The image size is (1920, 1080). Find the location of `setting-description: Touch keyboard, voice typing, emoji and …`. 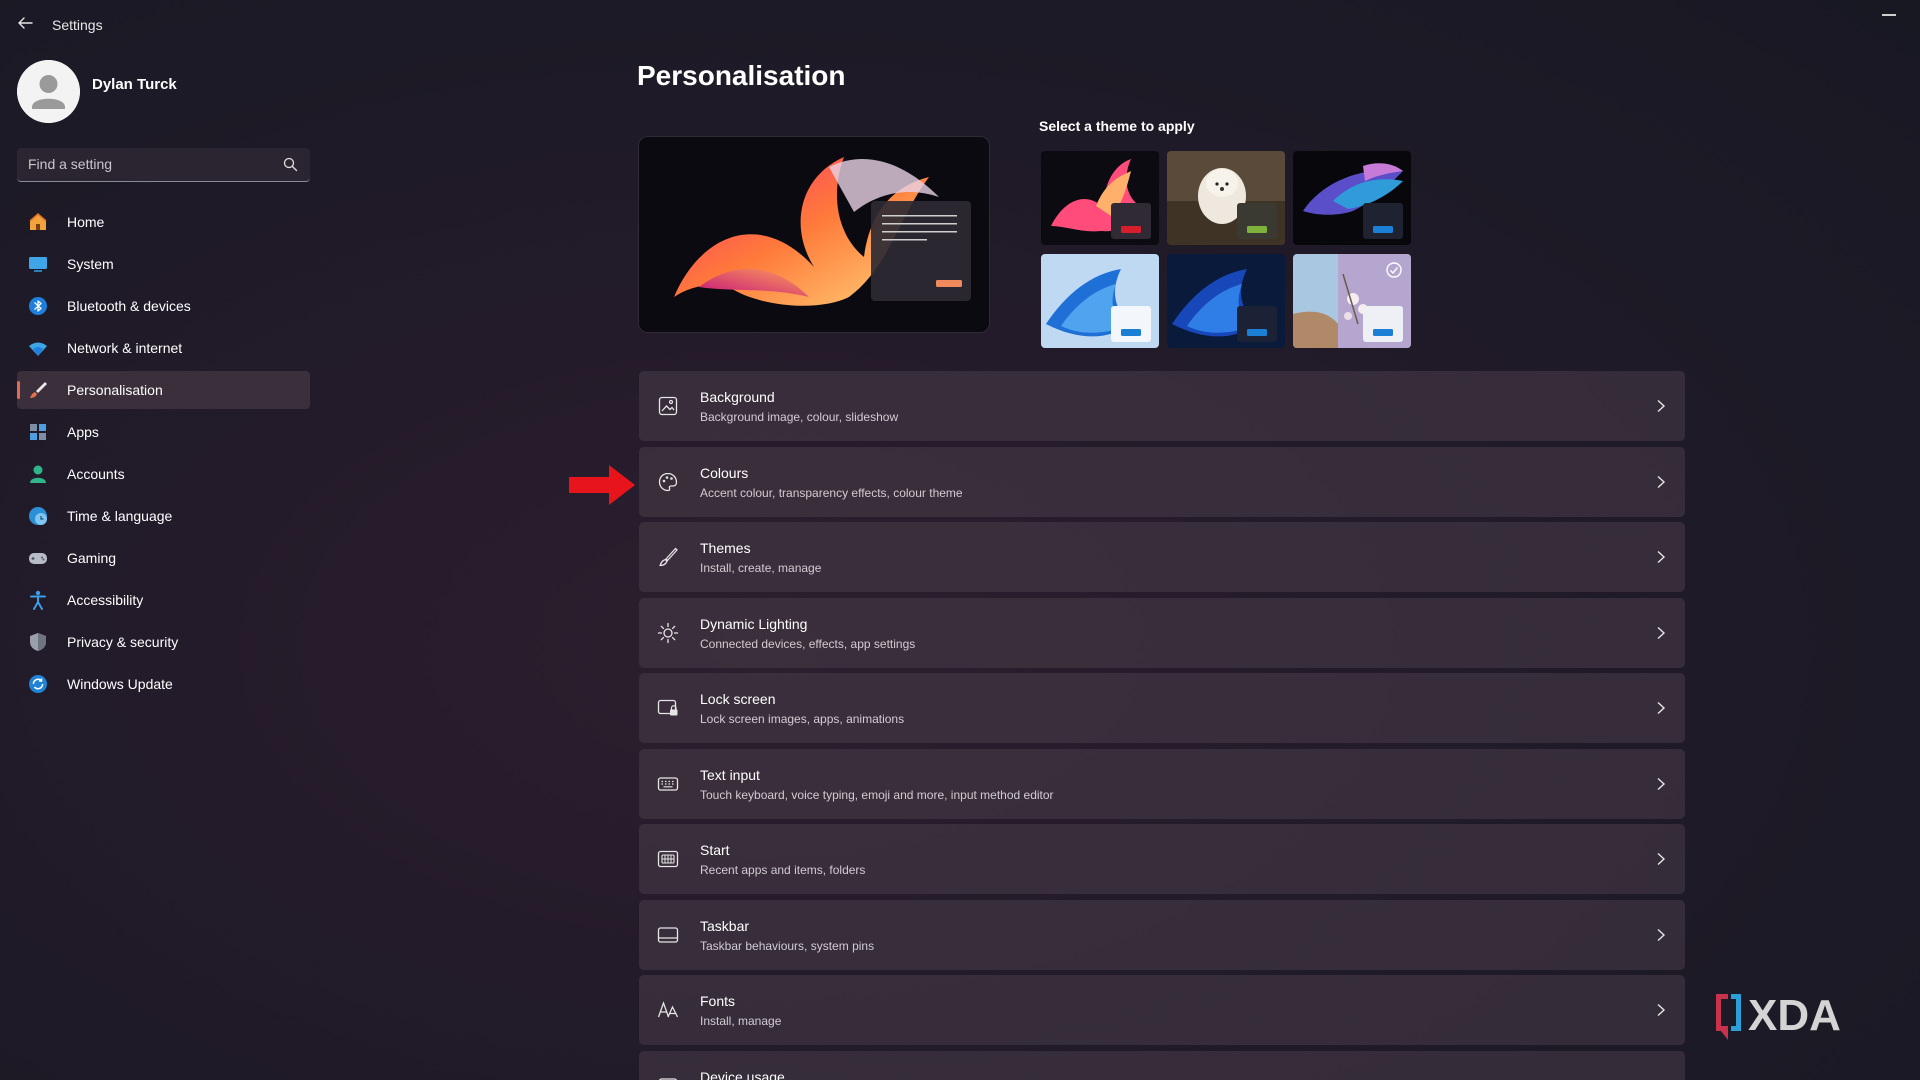

setting-description: Touch keyboard, voice typing, emoji and … is located at coordinates (877, 794).